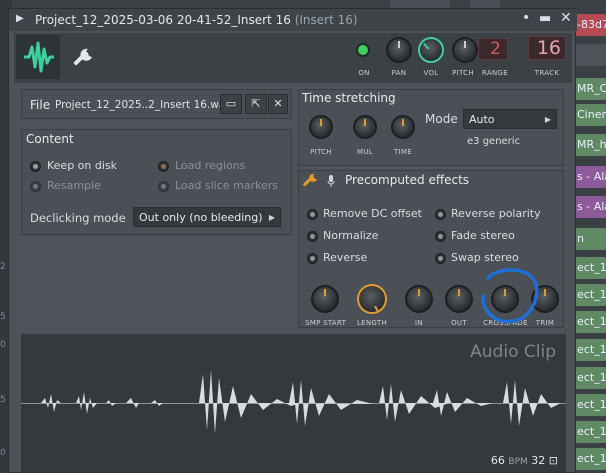 The width and height of the screenshot is (606, 473). Describe the element at coordinates (441, 119) in the screenshot. I see `mode-label: Mode` at that location.